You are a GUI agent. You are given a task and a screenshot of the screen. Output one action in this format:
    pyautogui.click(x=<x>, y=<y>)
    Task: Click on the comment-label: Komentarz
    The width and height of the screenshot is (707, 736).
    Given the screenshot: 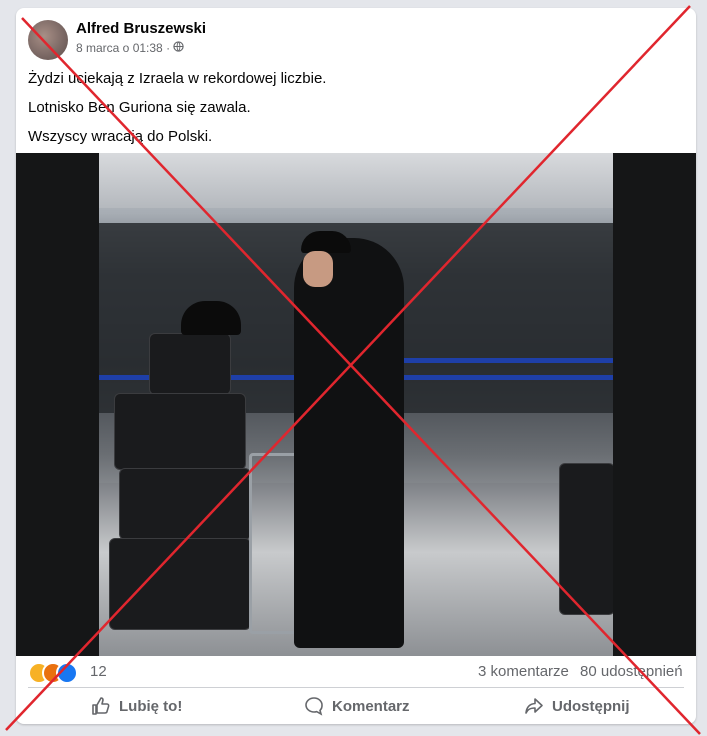 What is the action you would take?
    pyautogui.click(x=371, y=706)
    